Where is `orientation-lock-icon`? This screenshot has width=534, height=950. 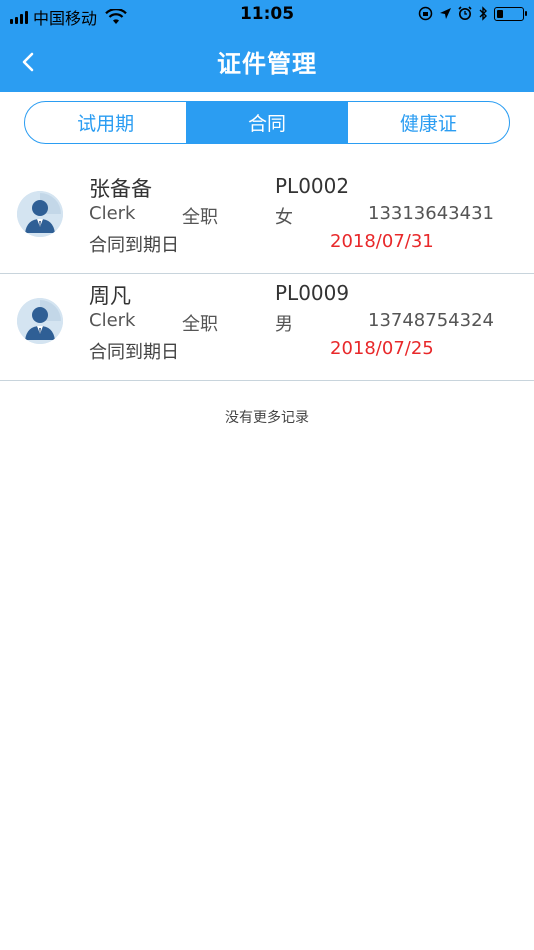
orientation-lock-icon is located at coordinates (425, 13).